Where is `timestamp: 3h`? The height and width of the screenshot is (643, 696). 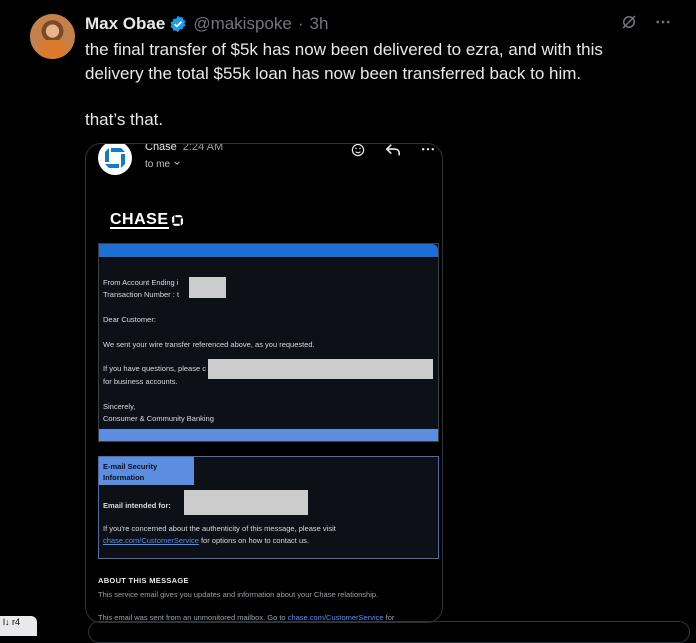
timestamp: 3h is located at coordinates (319, 24).